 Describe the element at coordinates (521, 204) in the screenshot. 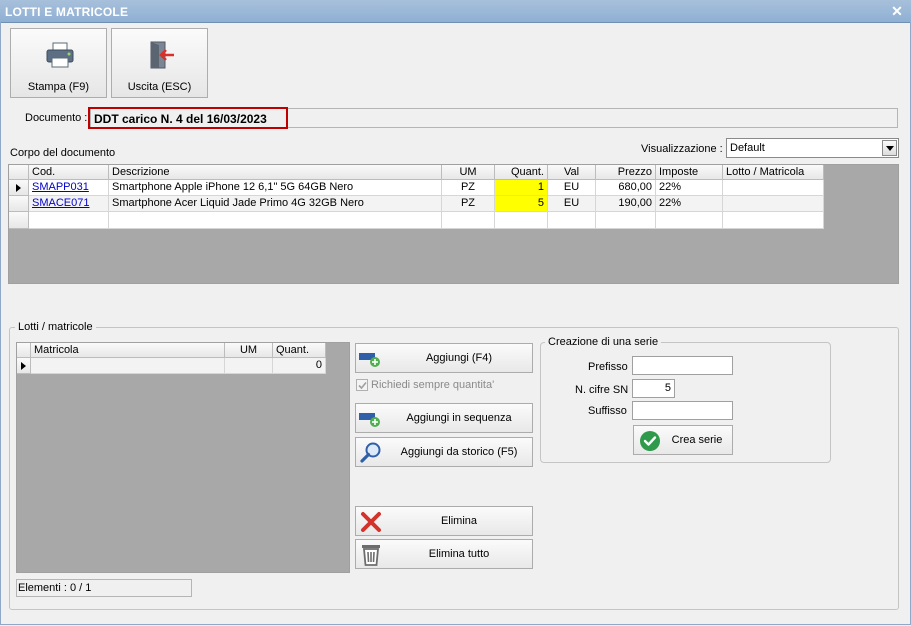

I see `table-row-cell-quant: 5` at that location.